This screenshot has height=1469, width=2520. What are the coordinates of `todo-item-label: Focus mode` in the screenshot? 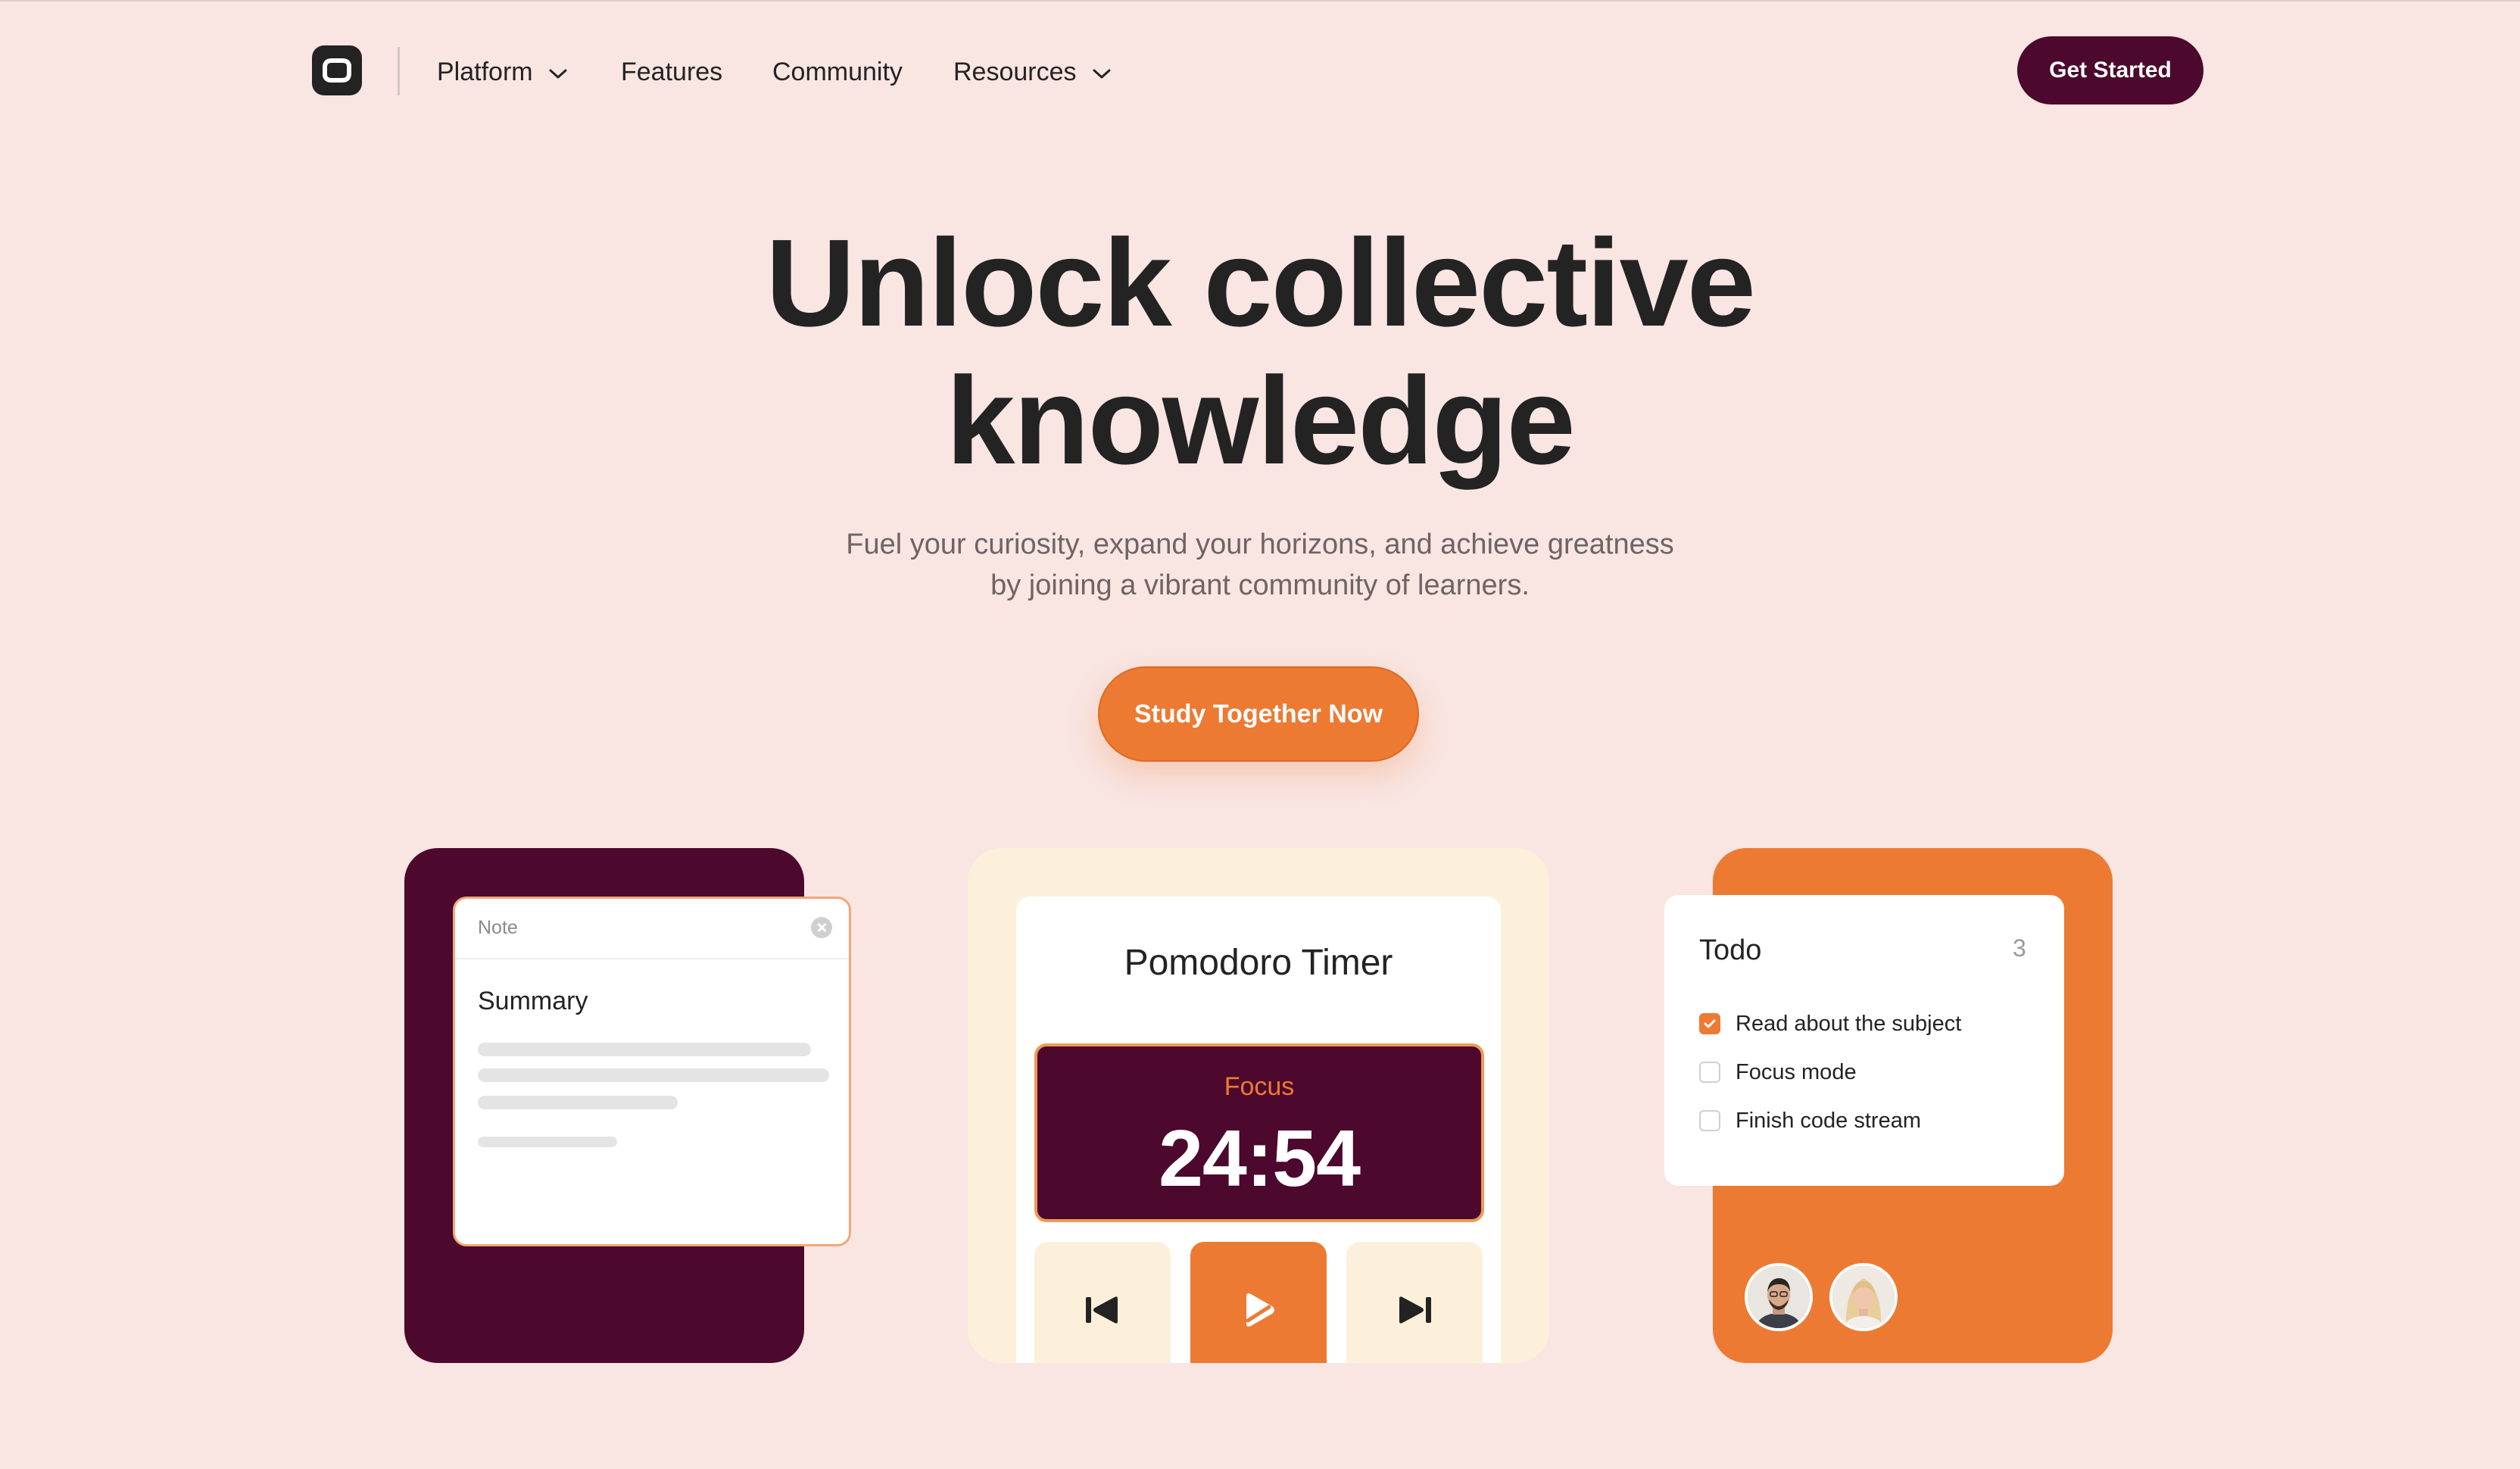 It's located at (1796, 1071).